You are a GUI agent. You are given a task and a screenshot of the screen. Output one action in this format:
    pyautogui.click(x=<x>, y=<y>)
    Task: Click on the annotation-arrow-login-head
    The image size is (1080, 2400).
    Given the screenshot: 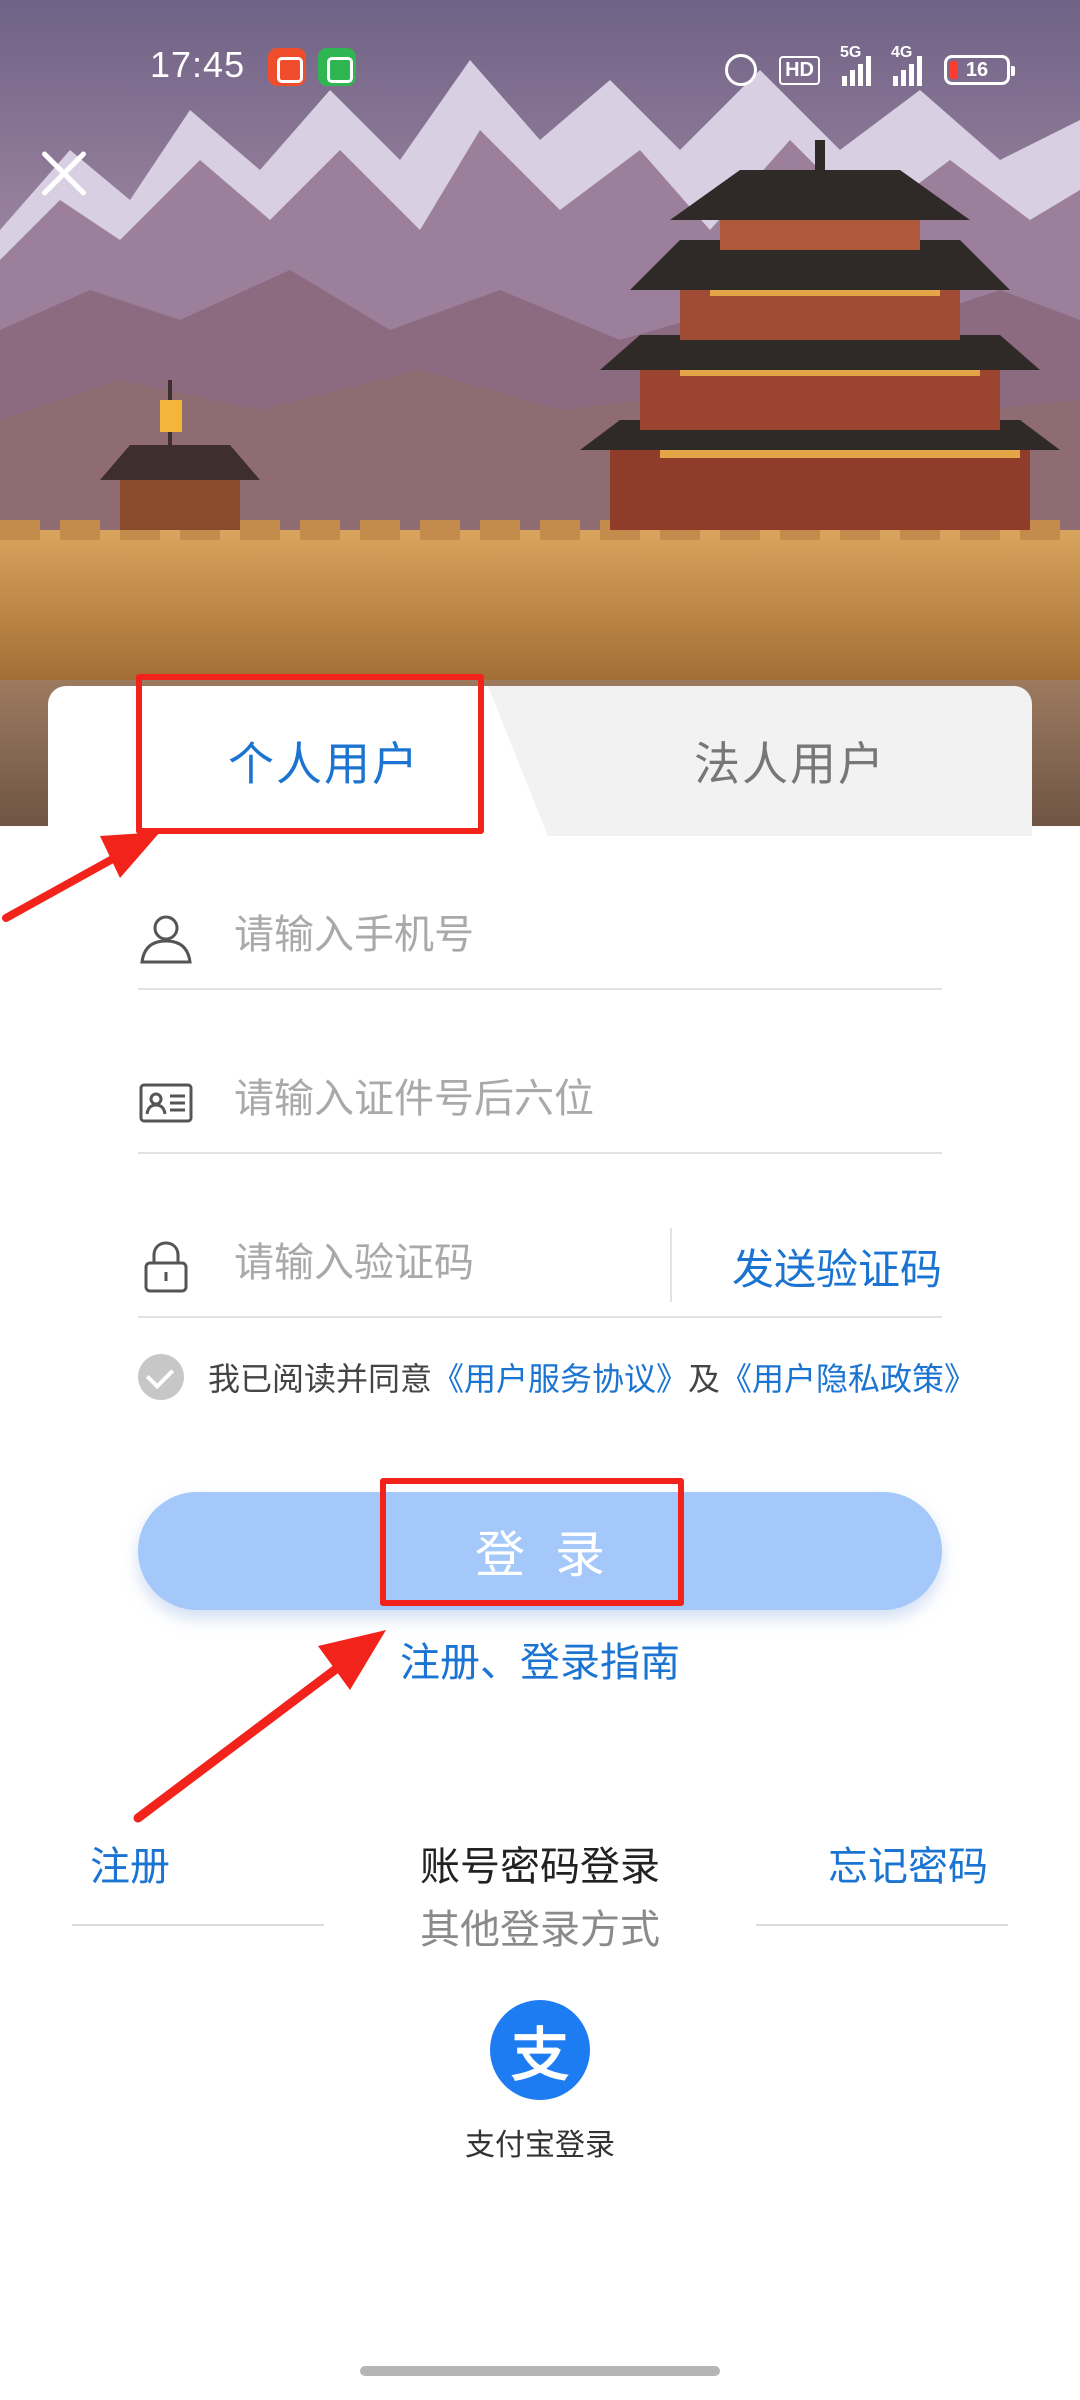 What is the action you would take?
    pyautogui.click(x=352, y=1660)
    